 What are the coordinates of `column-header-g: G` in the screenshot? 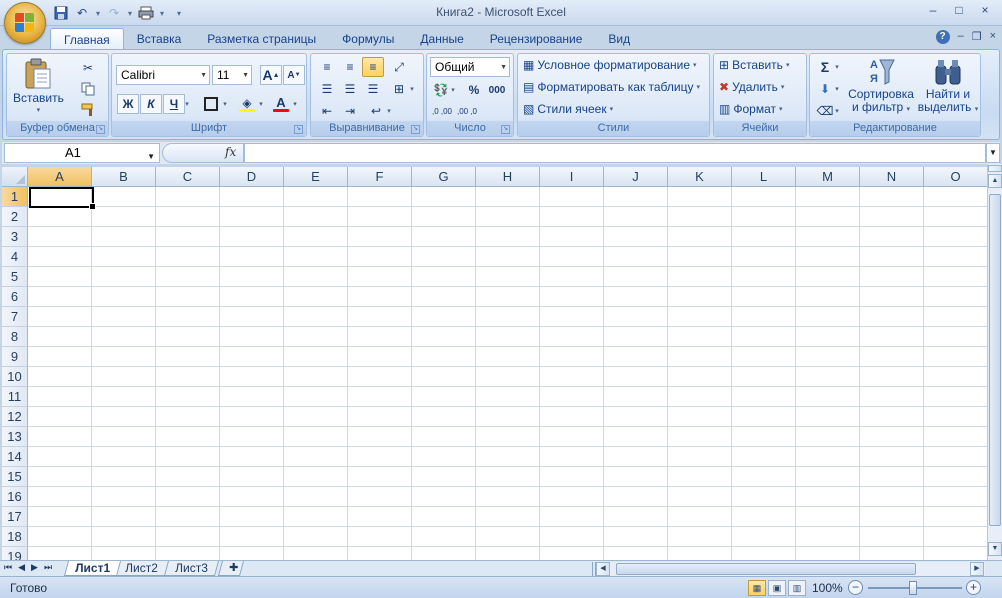 It's located at (444, 177).